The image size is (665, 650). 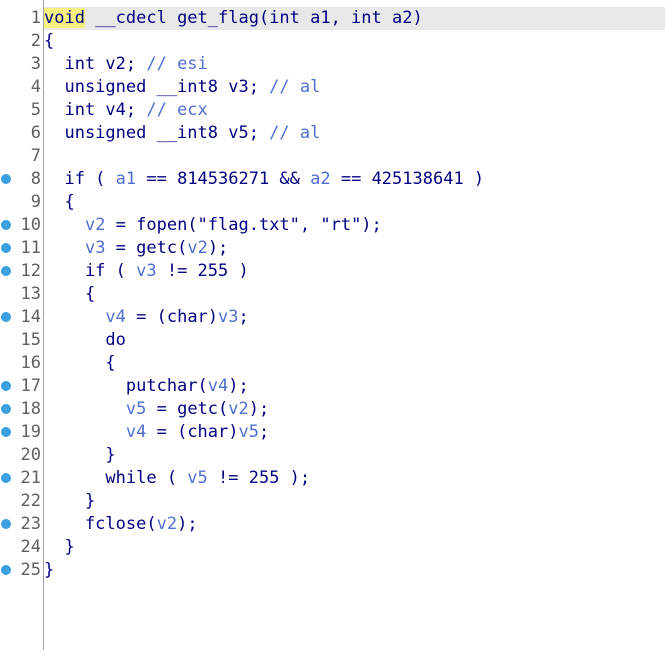 I want to click on code-comment: // ecx, so click(x=177, y=110).